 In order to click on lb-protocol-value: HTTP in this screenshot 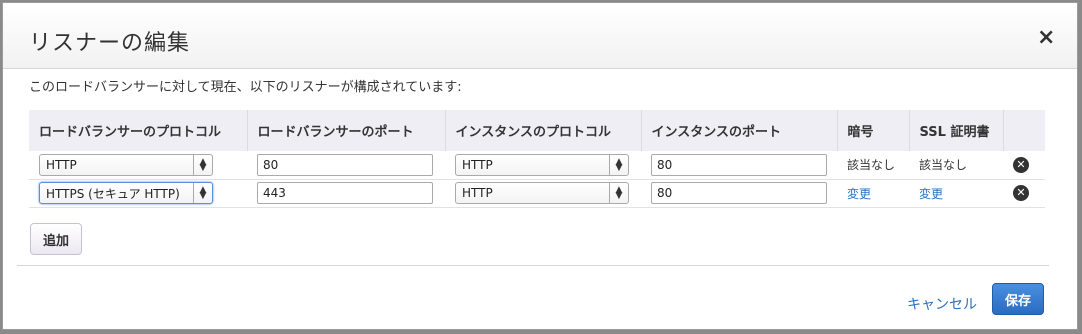, I will do `click(61, 164)`.